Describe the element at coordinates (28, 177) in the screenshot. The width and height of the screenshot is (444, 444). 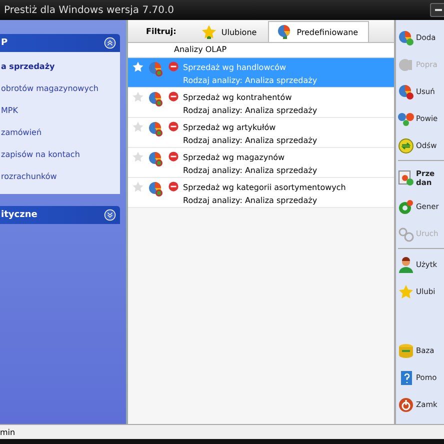
I see `sidebar-link: rozrachunków` at that location.